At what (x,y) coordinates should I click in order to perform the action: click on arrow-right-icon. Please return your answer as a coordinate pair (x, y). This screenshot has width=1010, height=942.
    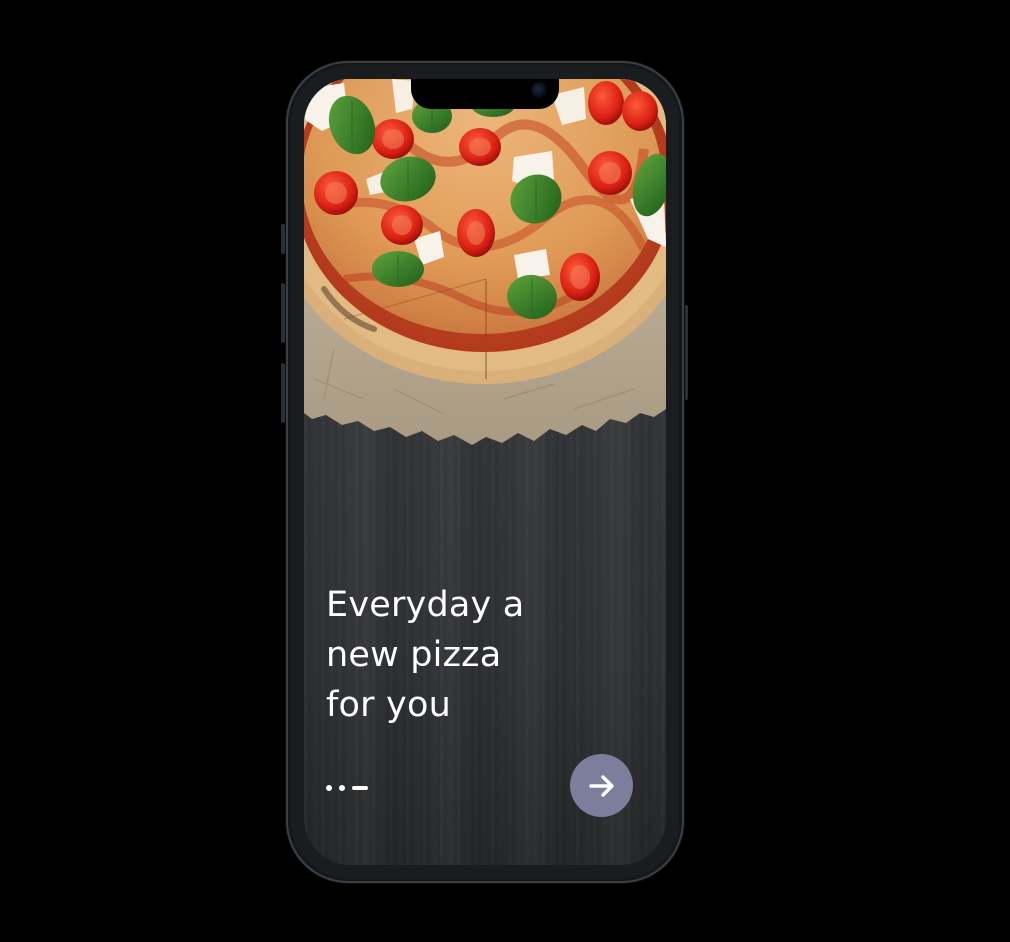
    Looking at the image, I should click on (601, 785).